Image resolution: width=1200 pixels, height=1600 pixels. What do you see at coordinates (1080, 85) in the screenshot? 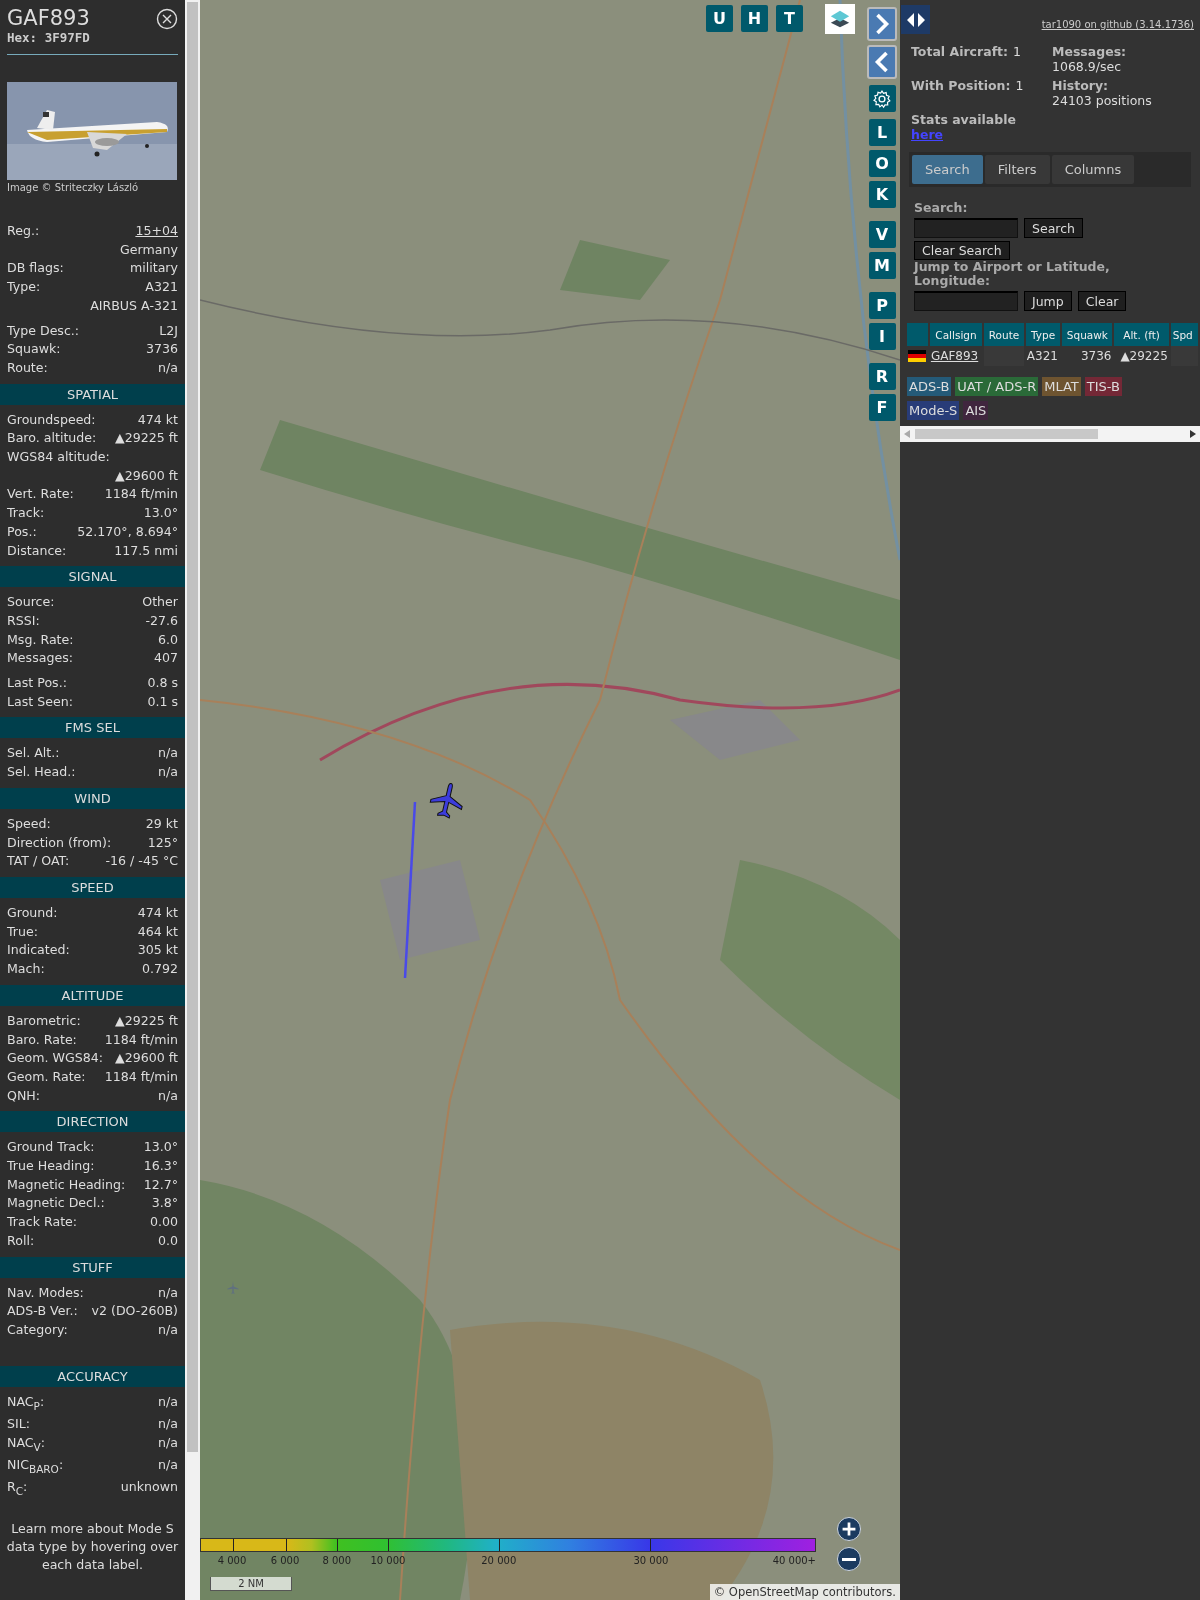
I see `stat-label: History:` at bounding box center [1080, 85].